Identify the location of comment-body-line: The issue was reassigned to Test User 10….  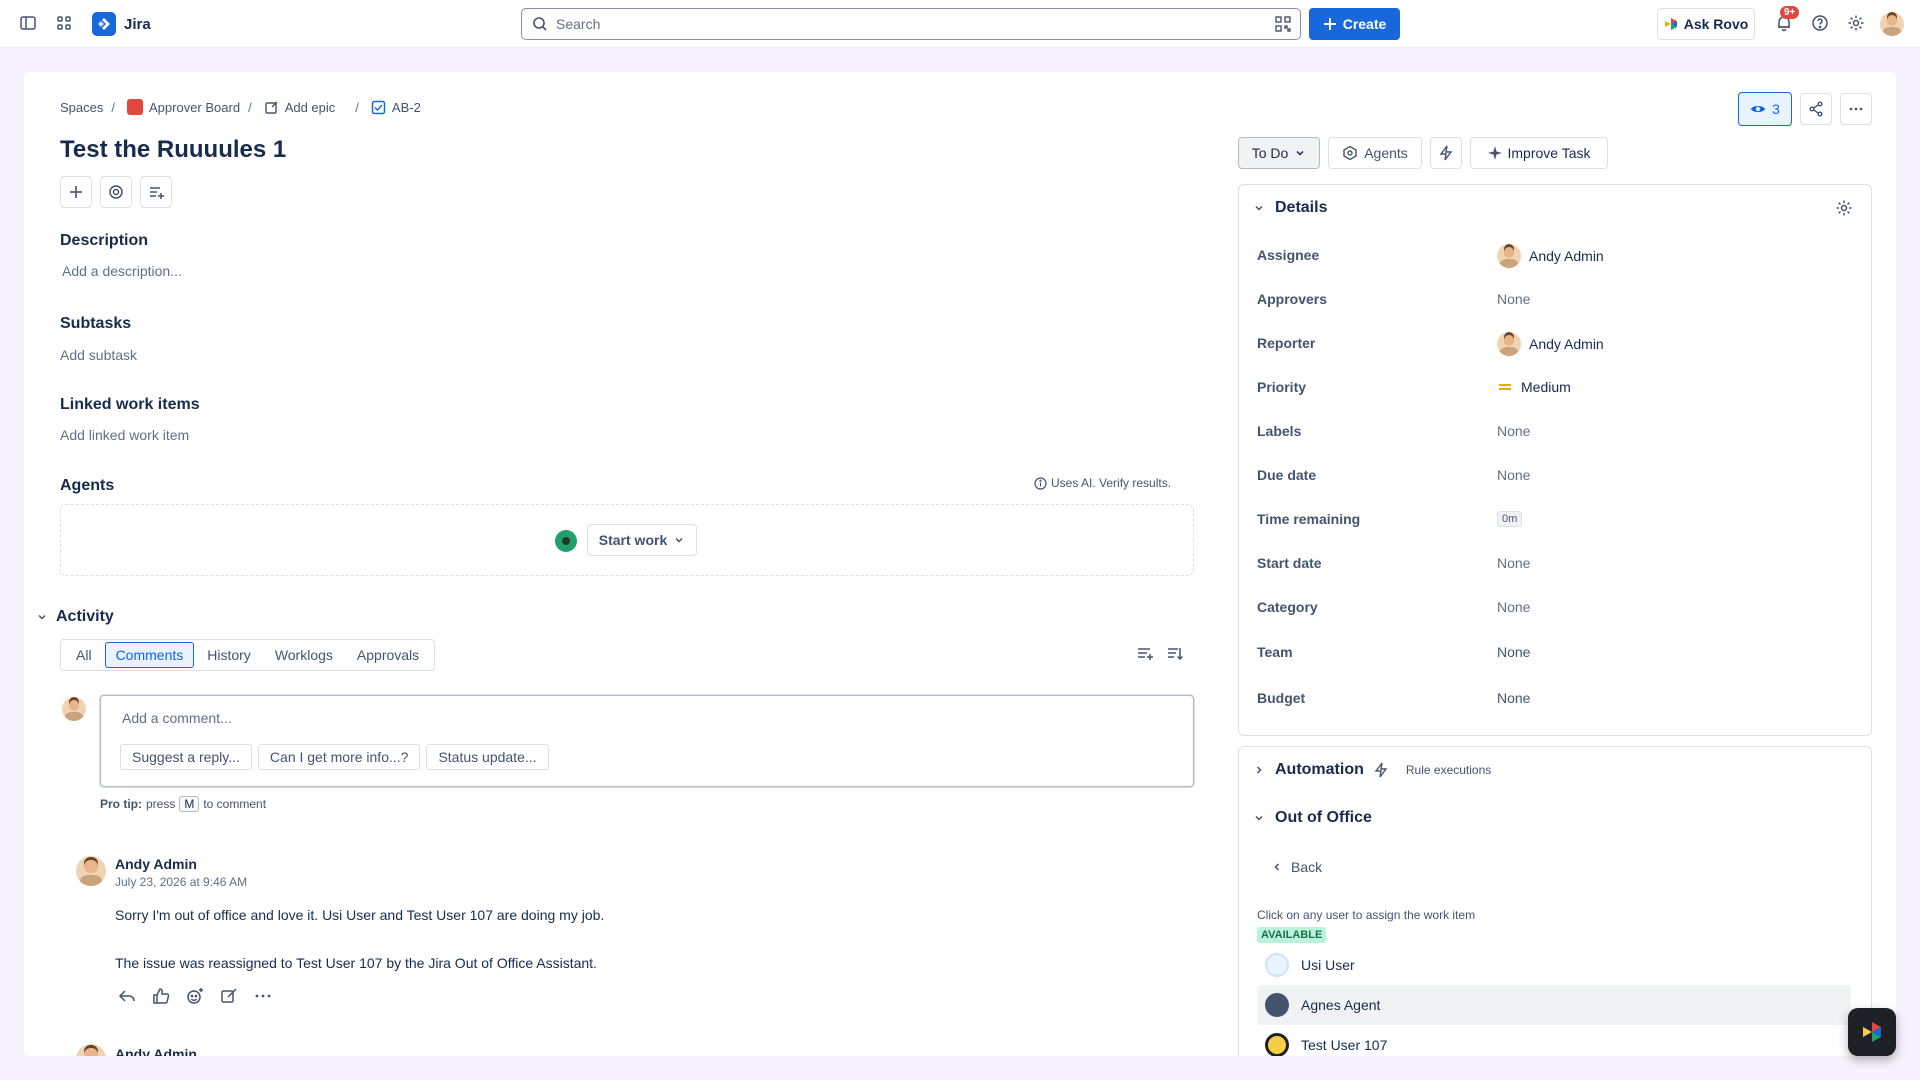
(356, 963).